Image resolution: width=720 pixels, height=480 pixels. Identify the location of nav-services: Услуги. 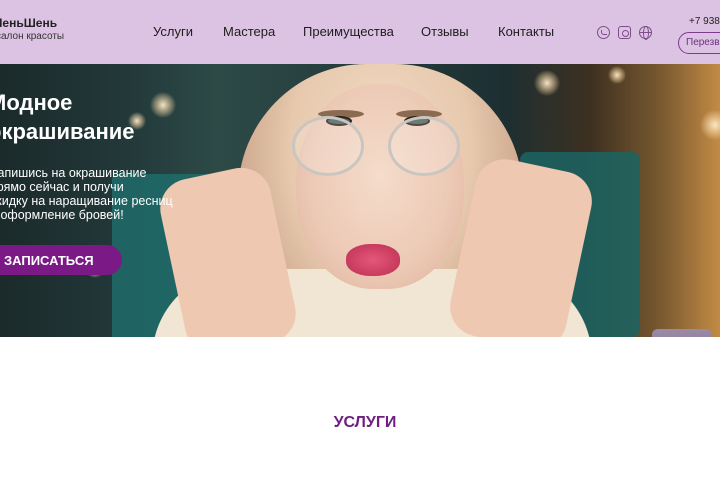
(173, 31).